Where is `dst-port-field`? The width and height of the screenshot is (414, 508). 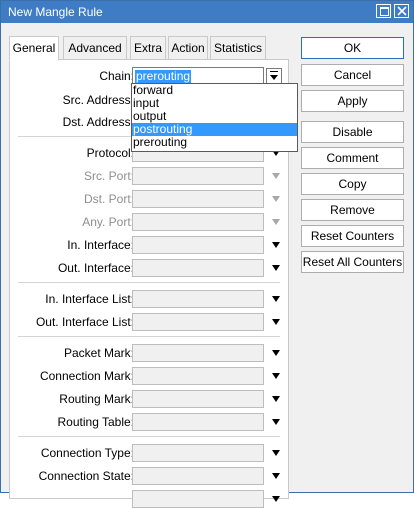
dst-port-field is located at coordinates (198, 199).